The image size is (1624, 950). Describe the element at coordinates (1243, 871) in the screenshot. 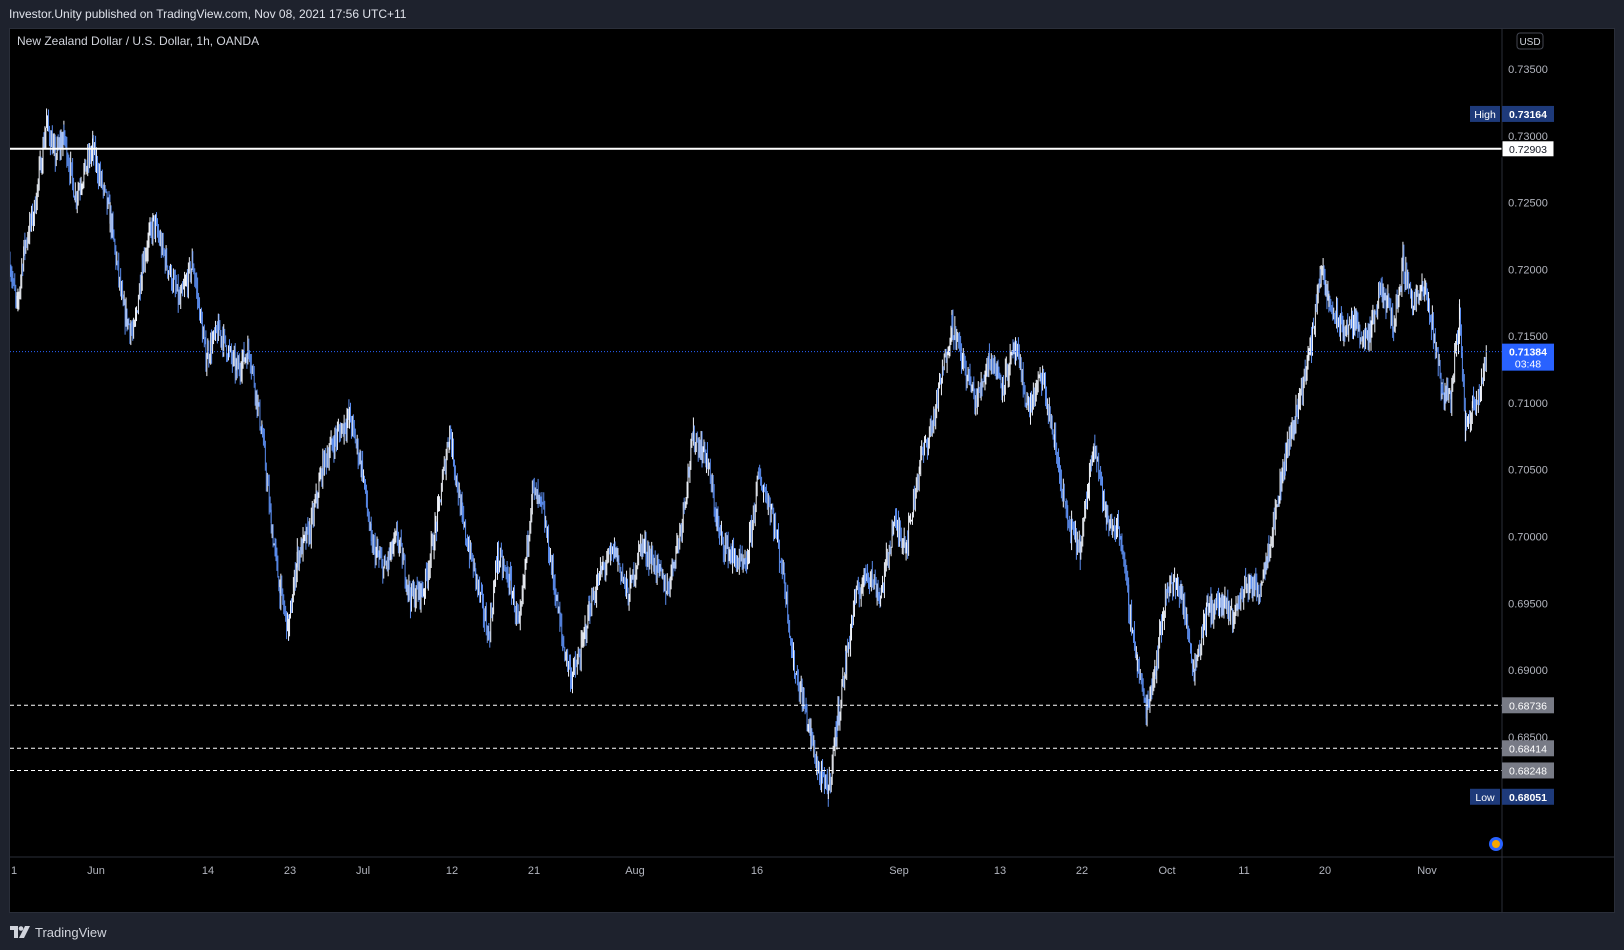

I see `x-tick-label: 11` at that location.